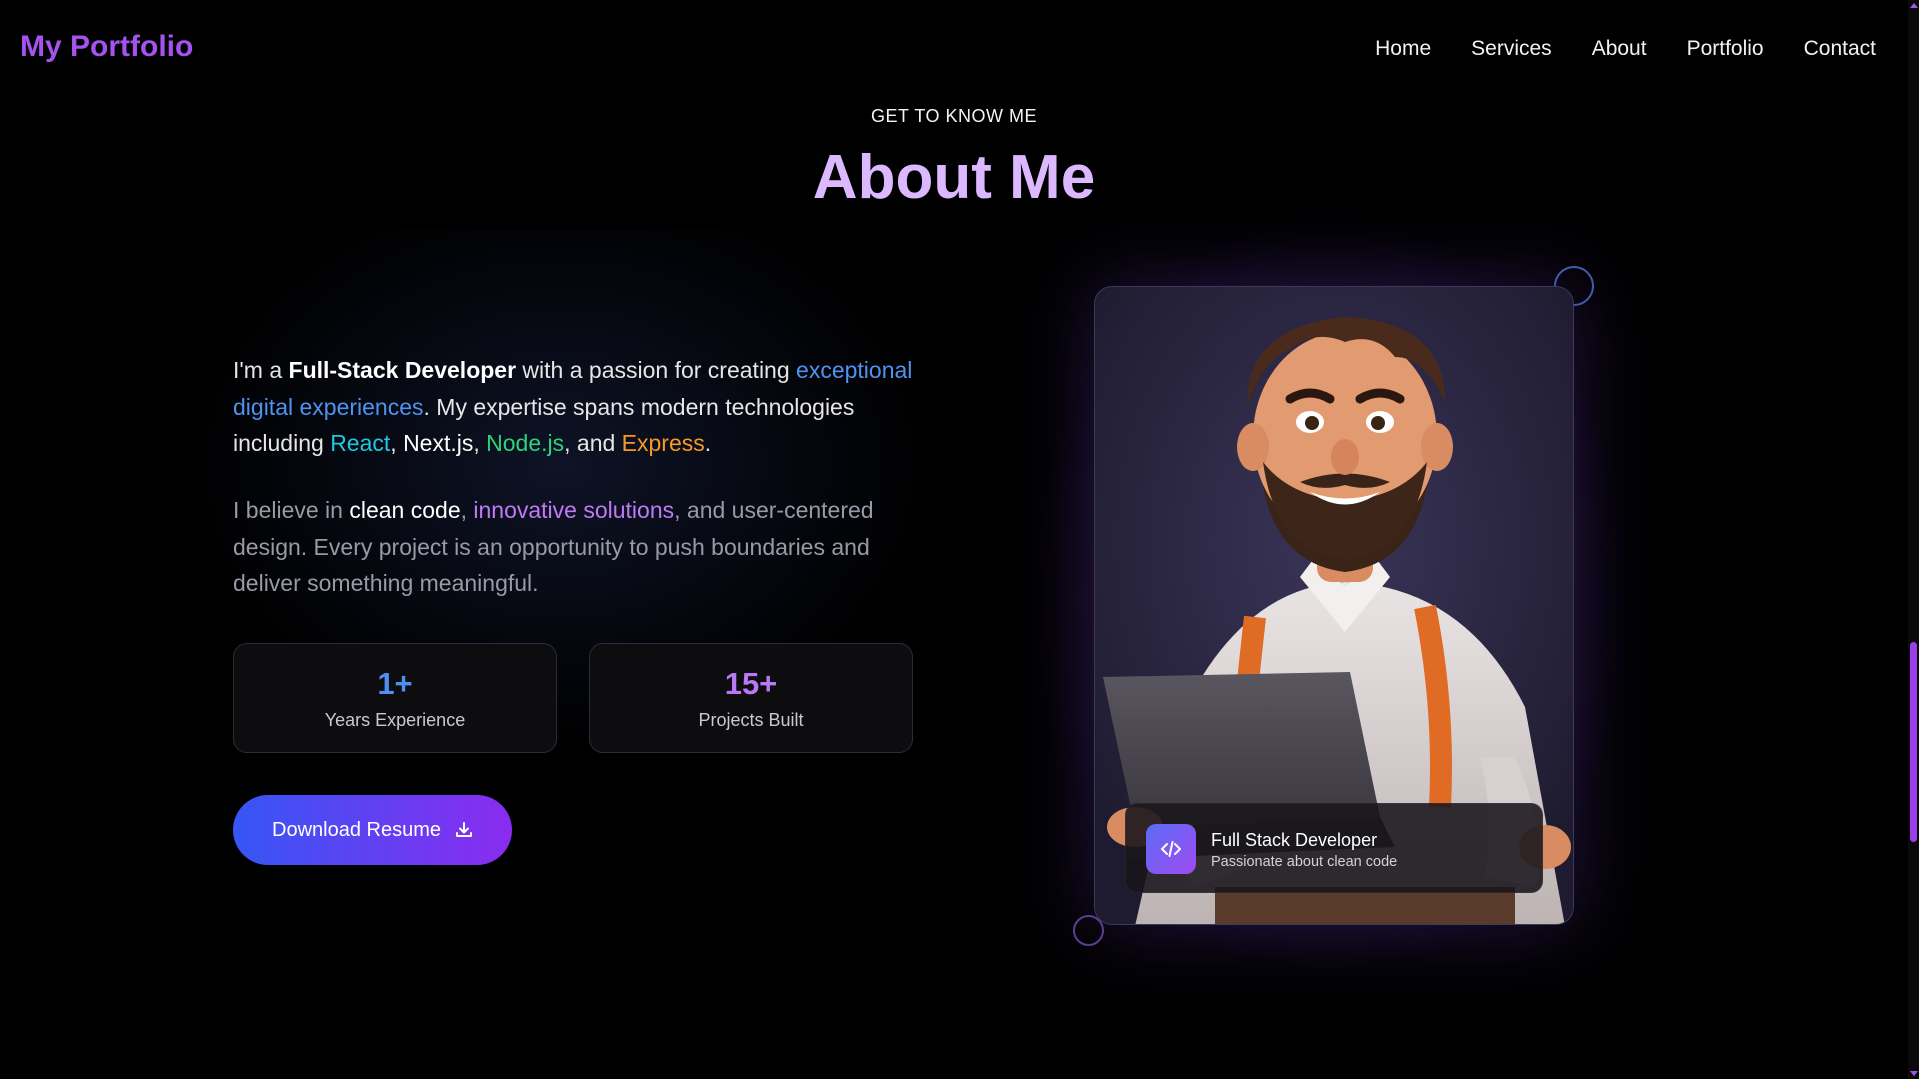 The width and height of the screenshot is (1919, 1079). Describe the element at coordinates (751, 720) in the screenshot. I see `stat-label: Projects Built` at that location.